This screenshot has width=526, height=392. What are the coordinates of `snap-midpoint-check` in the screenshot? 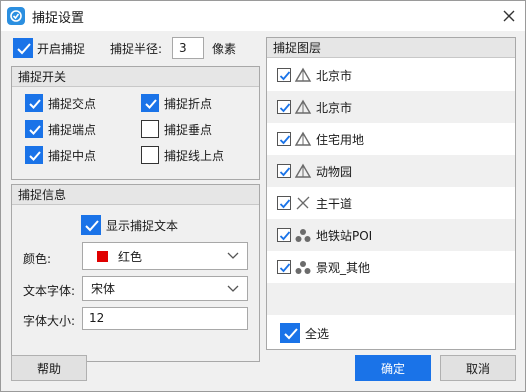 It's located at (34, 155).